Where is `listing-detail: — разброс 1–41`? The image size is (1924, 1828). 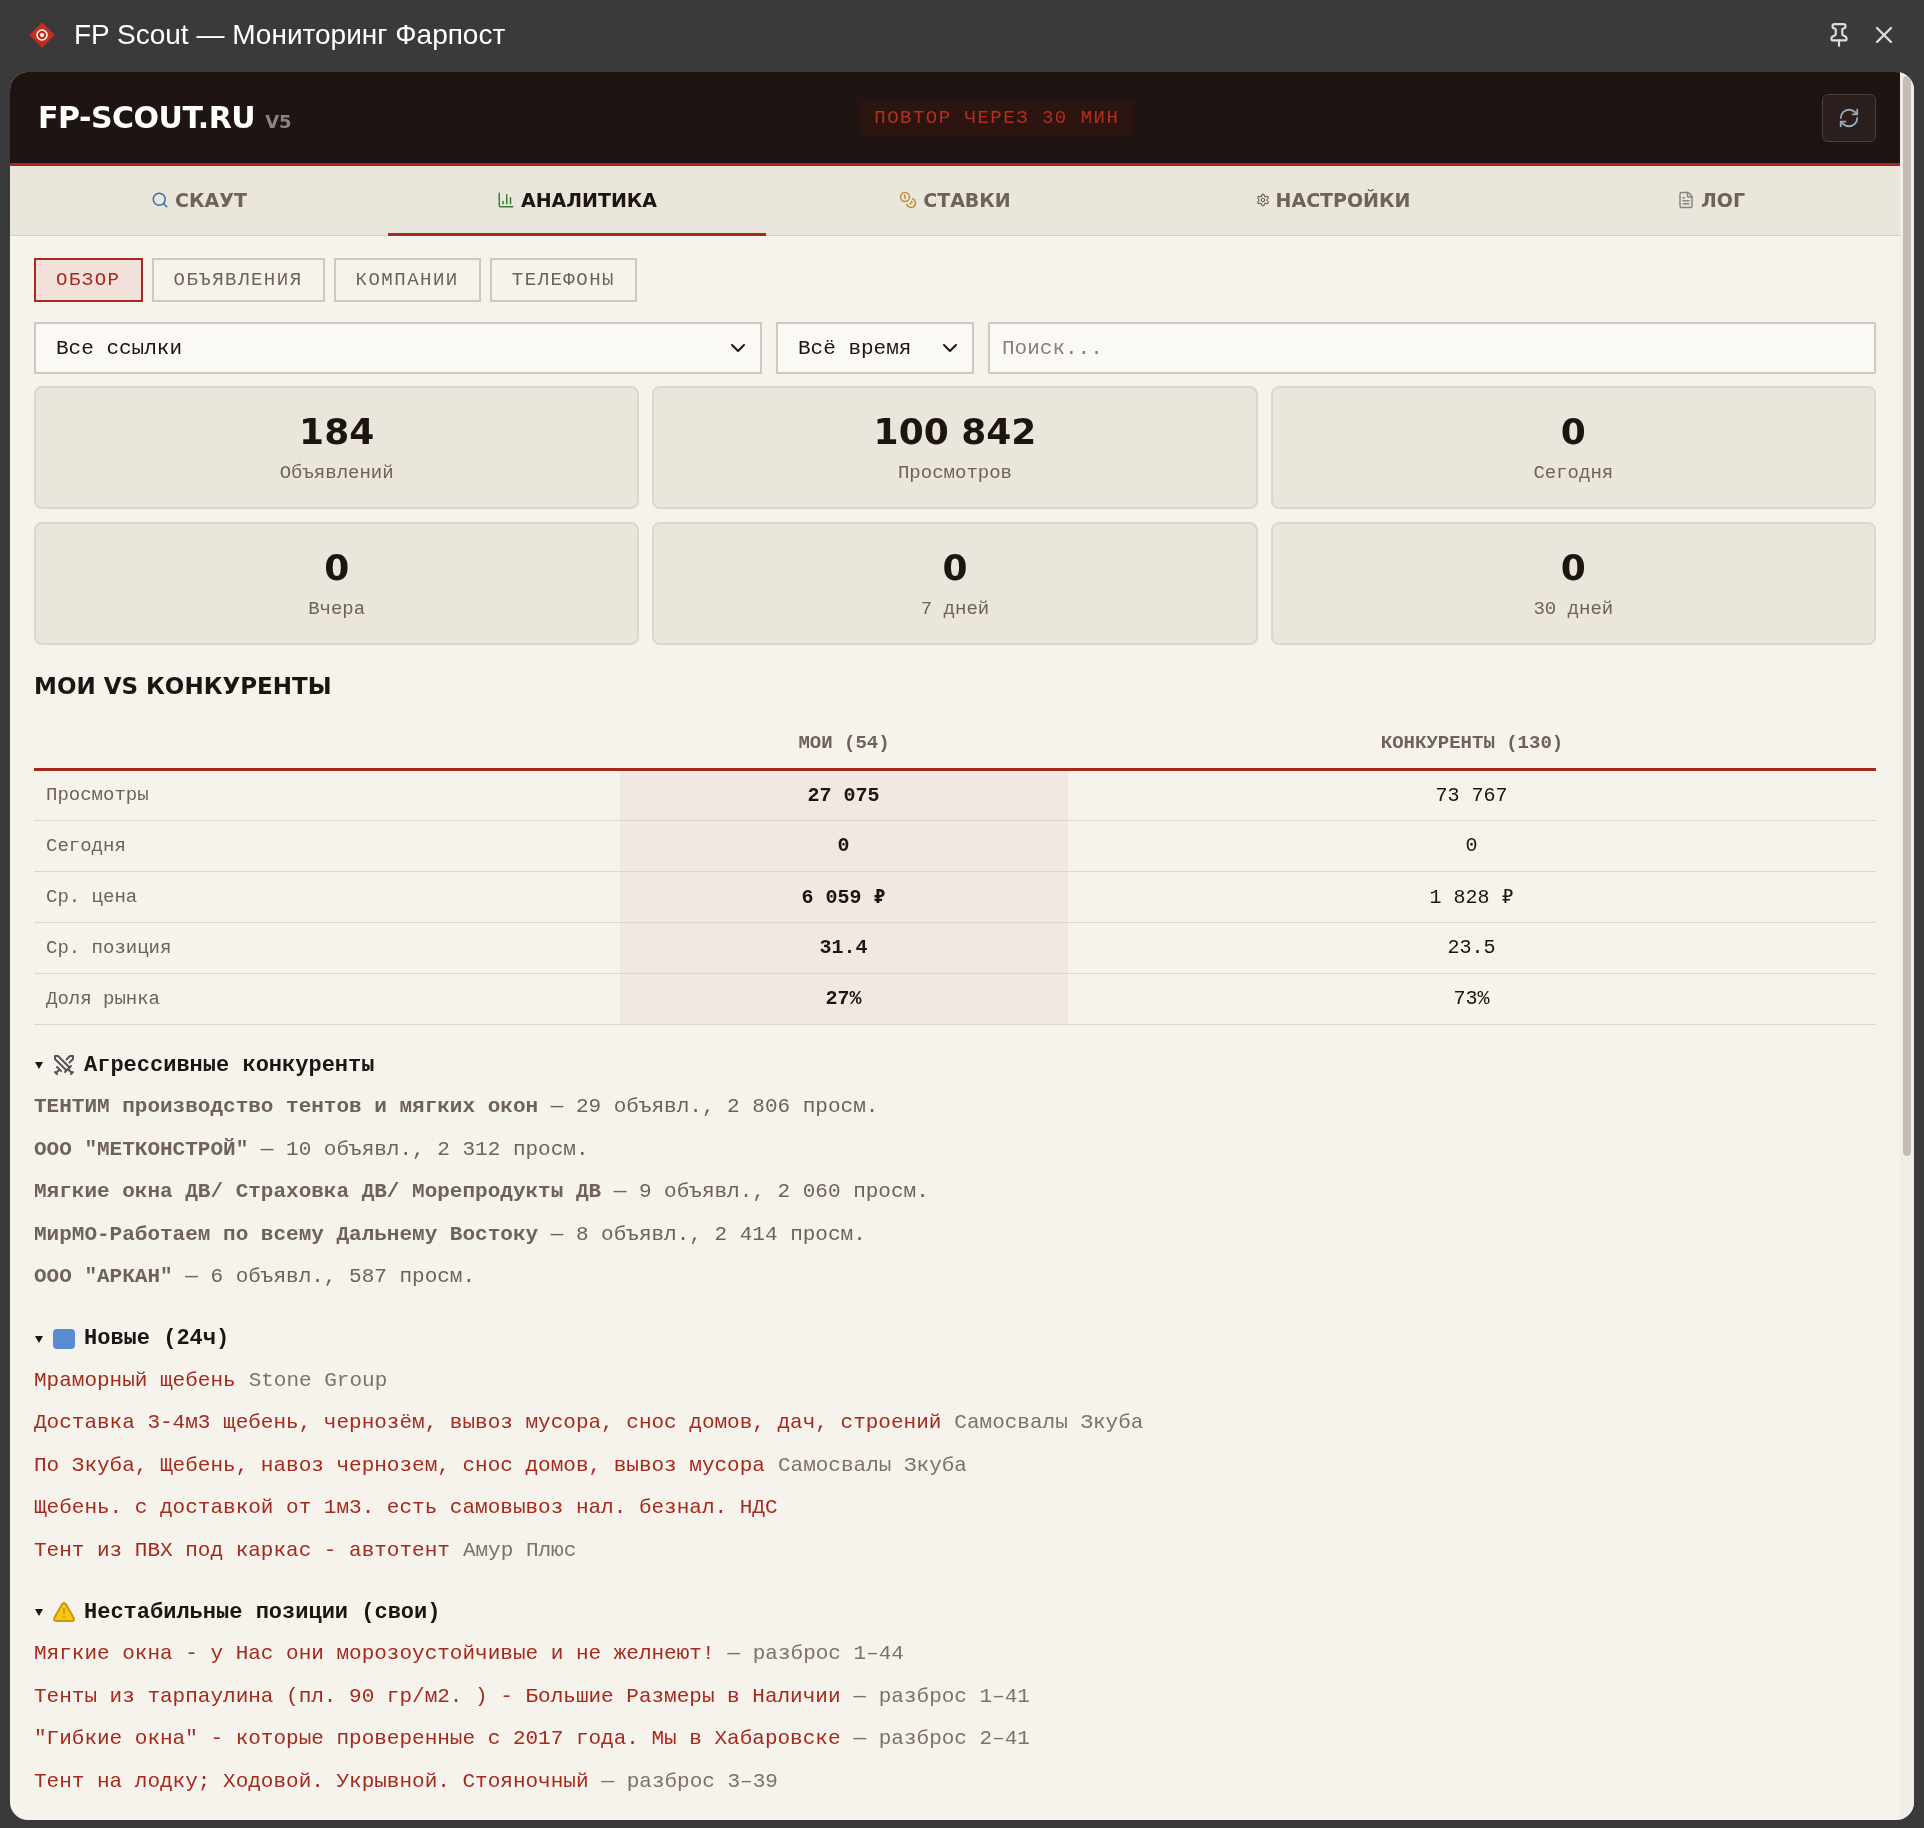
listing-detail: — разброс 1–41 is located at coordinates (941, 1696).